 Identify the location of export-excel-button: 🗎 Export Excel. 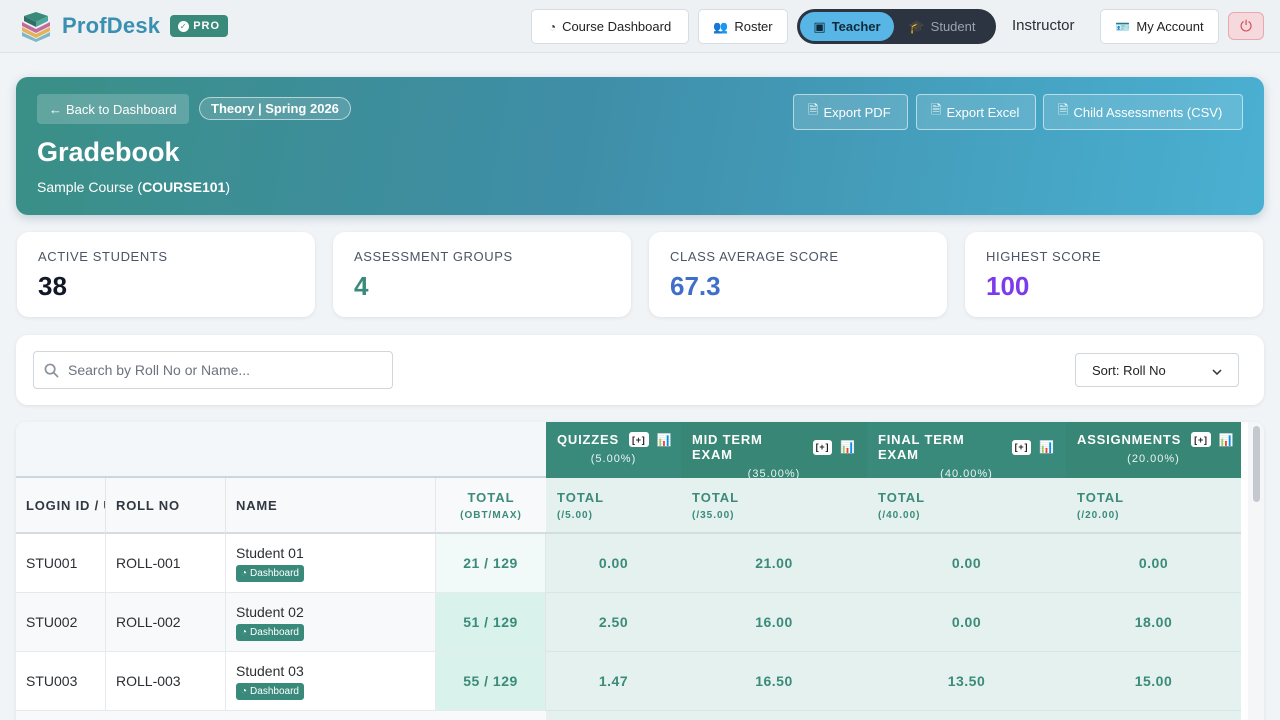
(976, 112).